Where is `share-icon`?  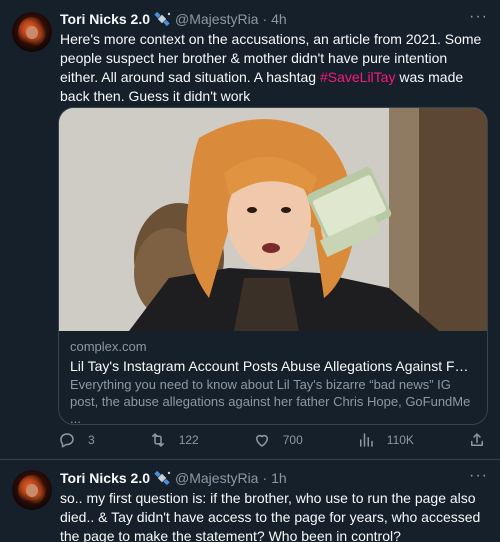 share-icon is located at coordinates (476, 439).